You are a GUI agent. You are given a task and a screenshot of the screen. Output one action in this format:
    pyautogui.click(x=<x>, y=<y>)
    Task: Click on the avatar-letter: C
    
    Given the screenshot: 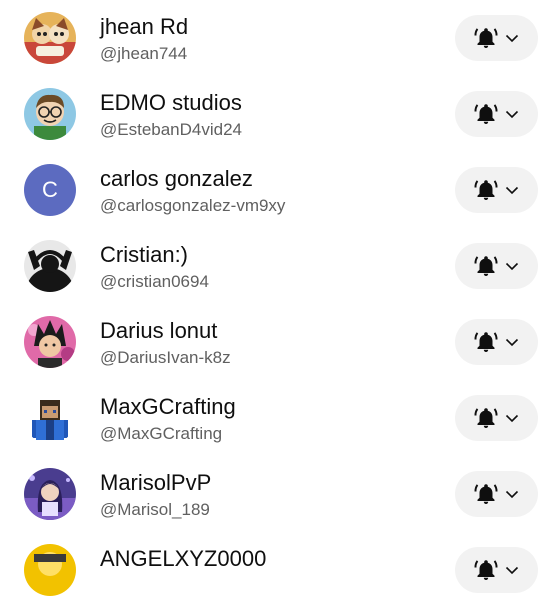 What is the action you would take?
    pyautogui.click(x=50, y=189)
    